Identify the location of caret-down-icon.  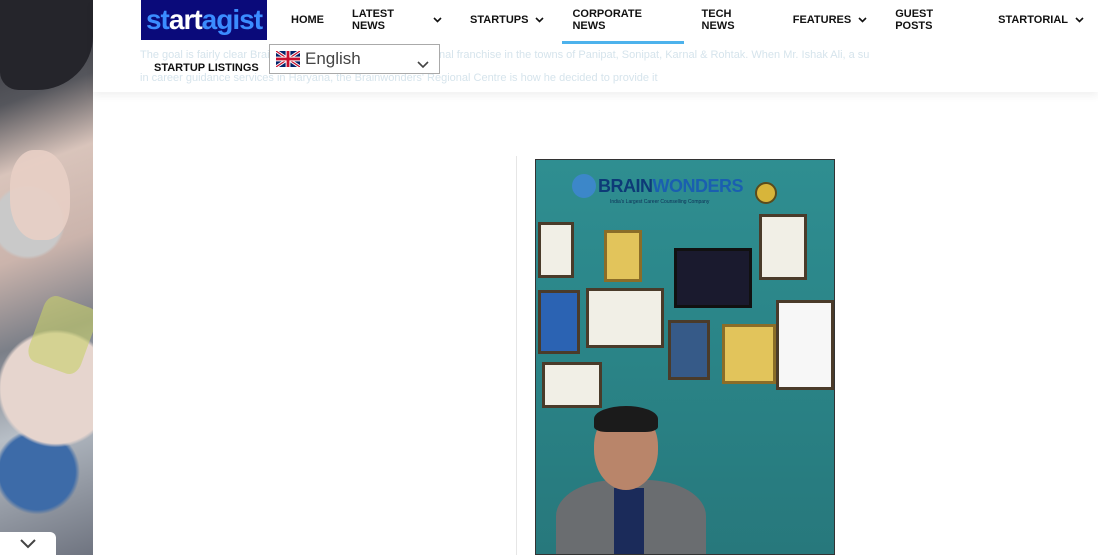
(423, 64).